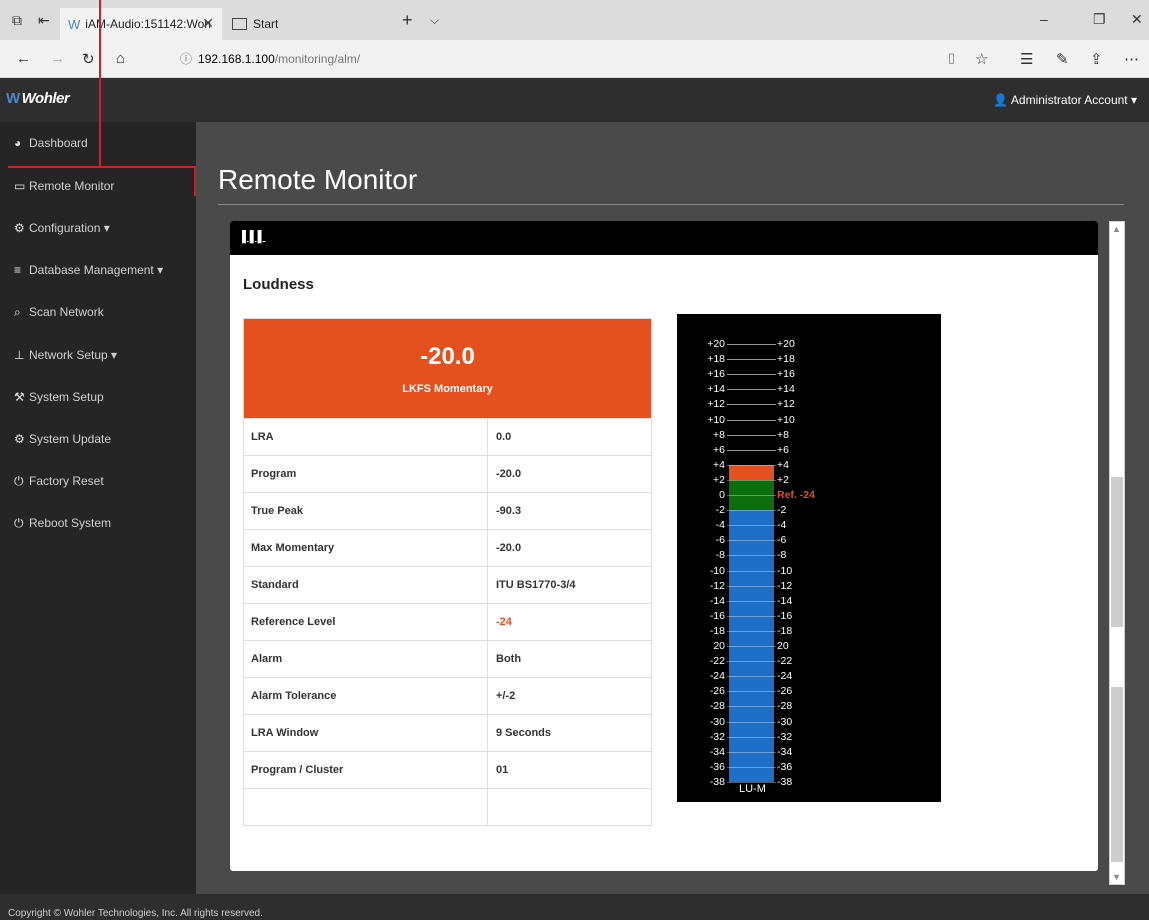 The height and width of the screenshot is (920, 1149). Describe the element at coordinates (366, 770) in the screenshot. I see `row-key: Program / Cluster` at that location.